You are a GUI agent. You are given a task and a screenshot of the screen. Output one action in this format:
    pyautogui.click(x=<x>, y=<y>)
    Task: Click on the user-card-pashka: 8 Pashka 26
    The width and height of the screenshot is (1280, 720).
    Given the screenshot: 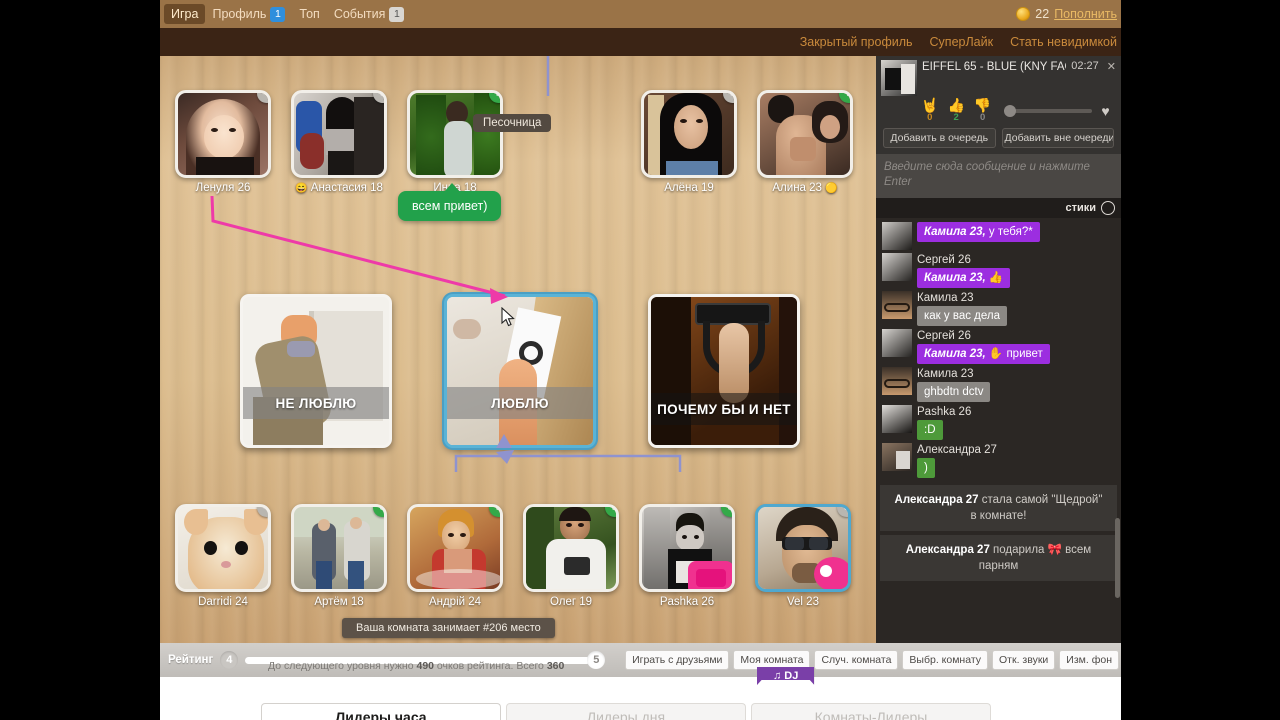 What is the action you would take?
    pyautogui.click(x=687, y=556)
    